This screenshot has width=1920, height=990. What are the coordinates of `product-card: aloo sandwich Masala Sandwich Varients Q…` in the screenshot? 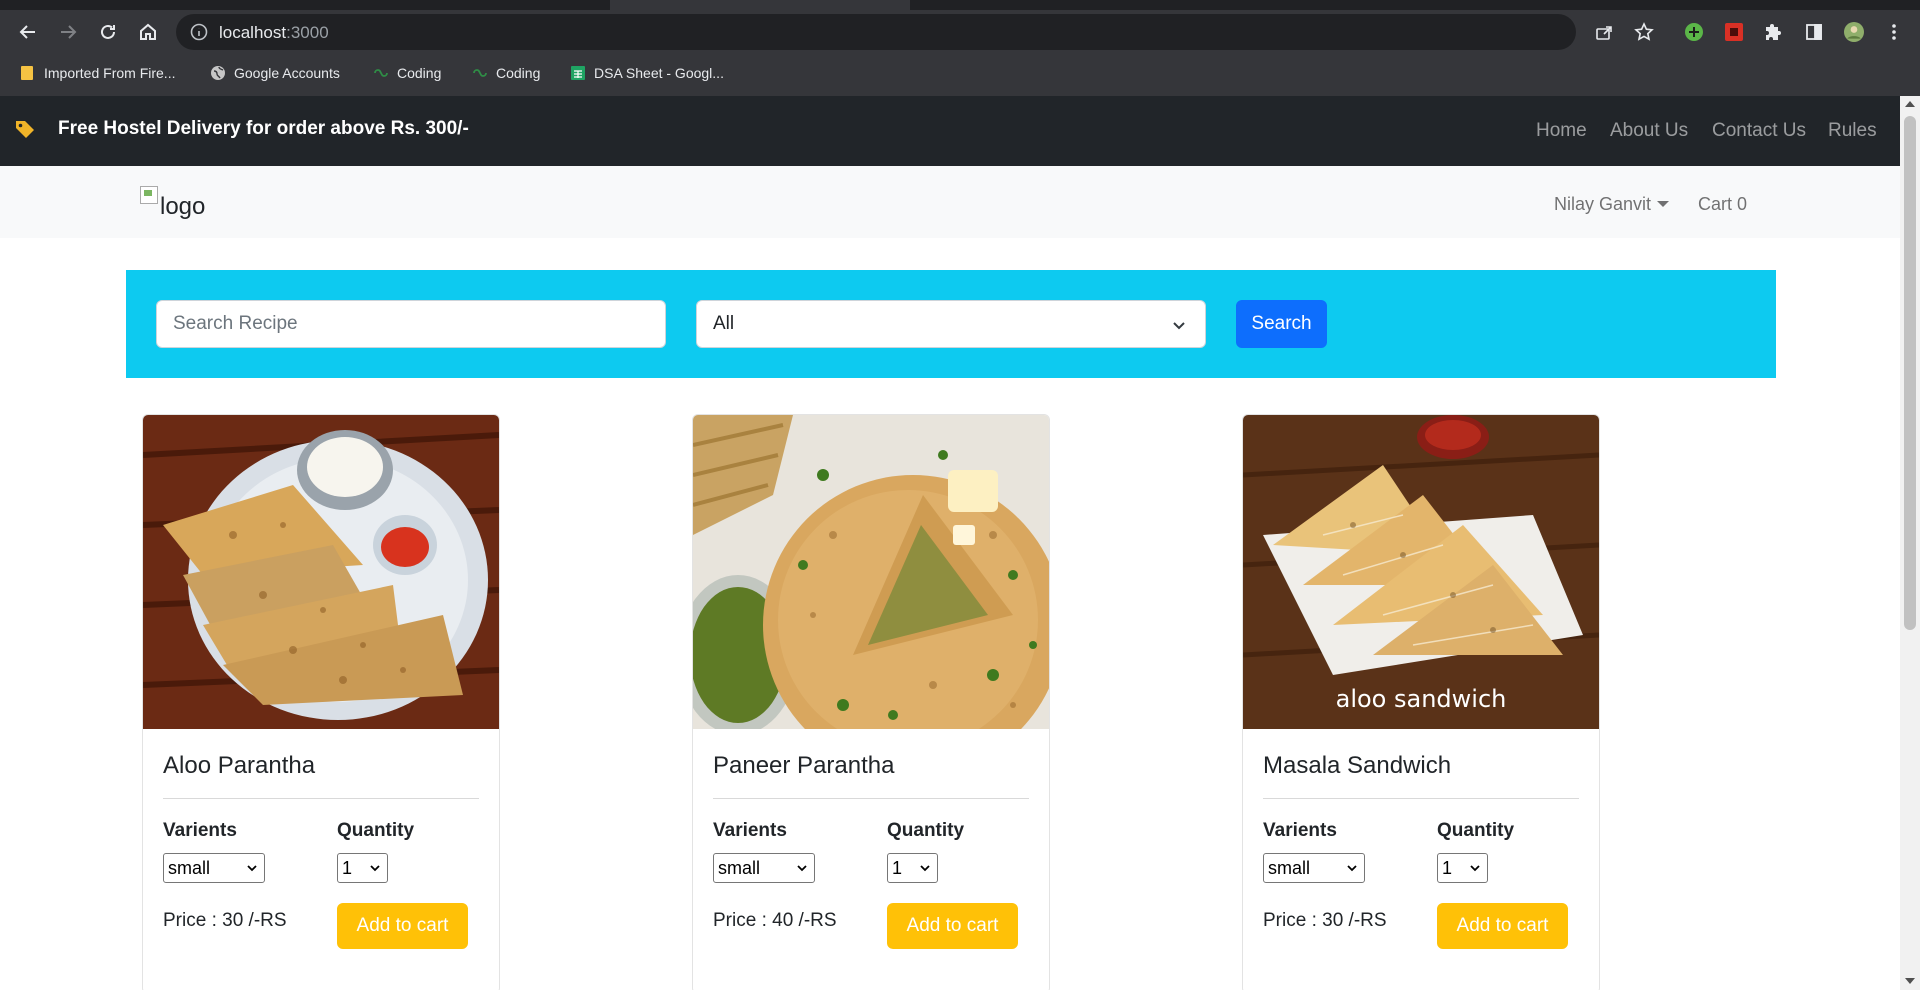 It's located at (1421, 702).